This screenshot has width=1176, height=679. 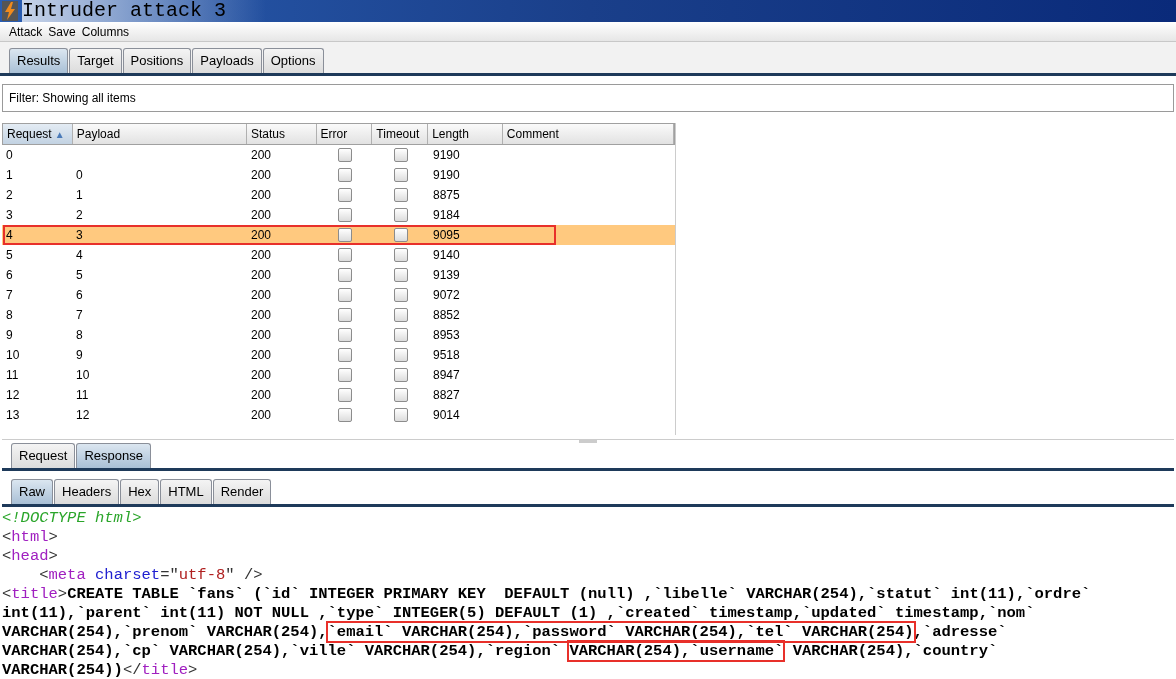 What do you see at coordinates (186, 491) in the screenshot?
I see `tab: HTML` at bounding box center [186, 491].